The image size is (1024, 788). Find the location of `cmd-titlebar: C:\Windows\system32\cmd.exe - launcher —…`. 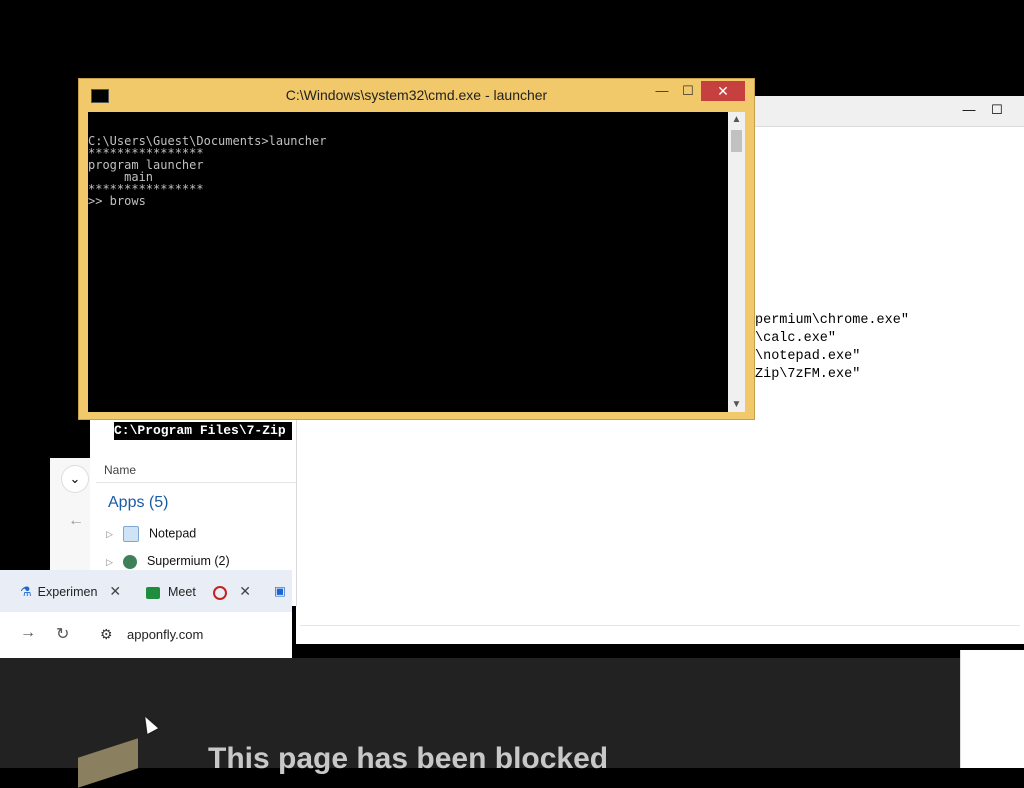

cmd-titlebar: C:\Windows\system32\cmd.exe - launcher —… is located at coordinates (416, 94).